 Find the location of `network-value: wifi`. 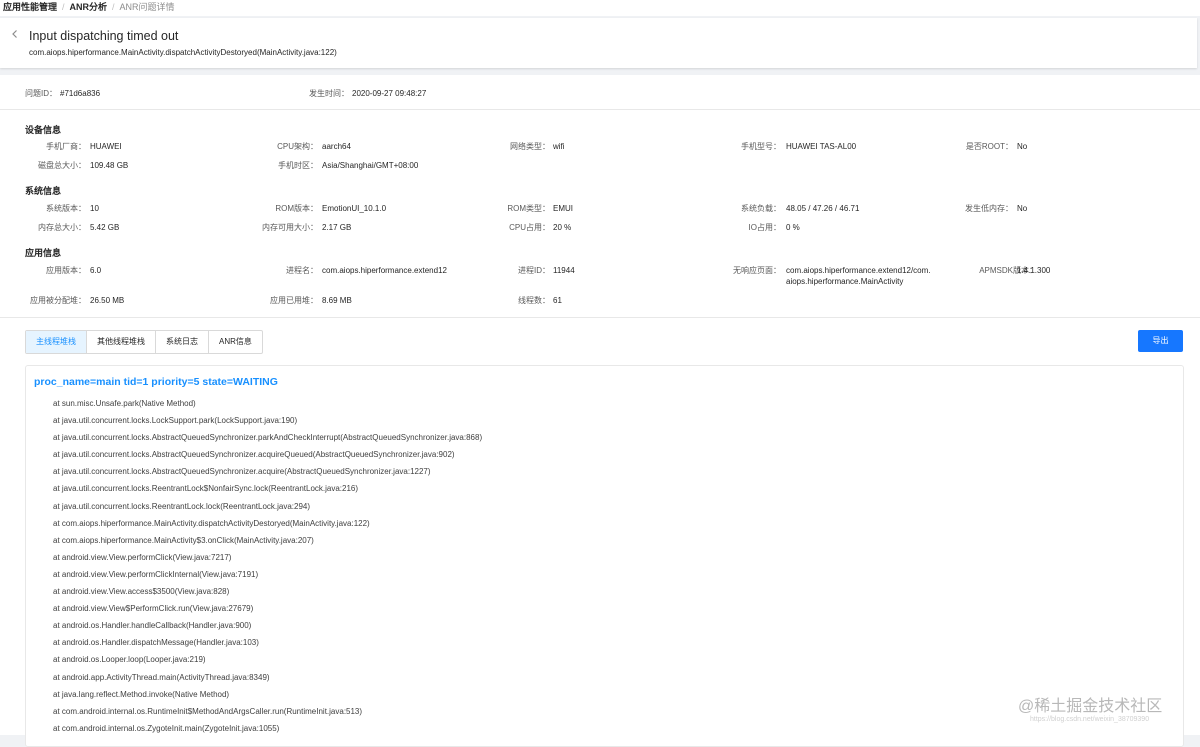

network-value: wifi is located at coordinates (559, 146).